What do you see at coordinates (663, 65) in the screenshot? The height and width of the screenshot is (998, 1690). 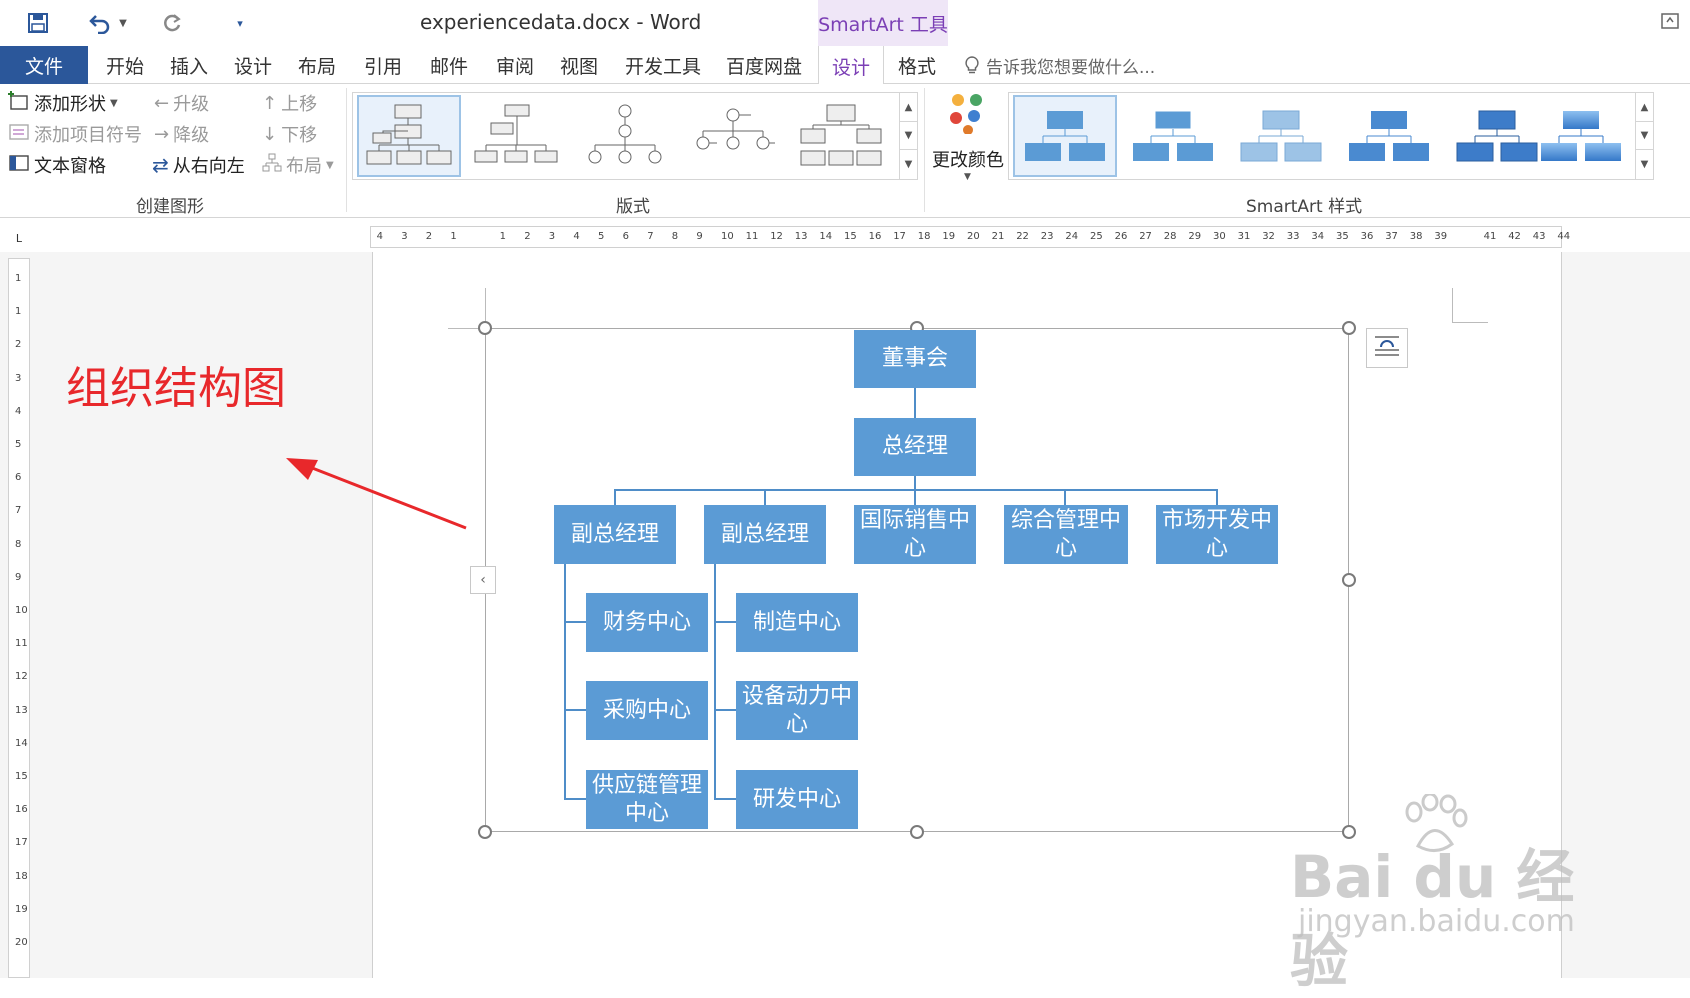 I see `tab-developer: 开发工具` at bounding box center [663, 65].